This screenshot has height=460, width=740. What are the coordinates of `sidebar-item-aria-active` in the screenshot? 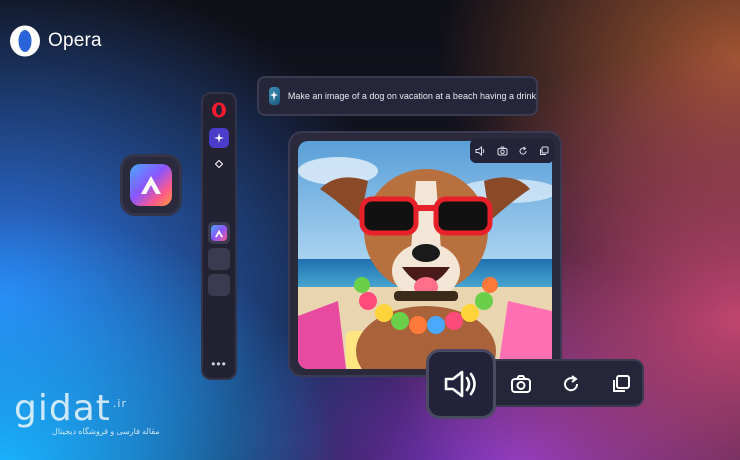 It's located at (219, 138).